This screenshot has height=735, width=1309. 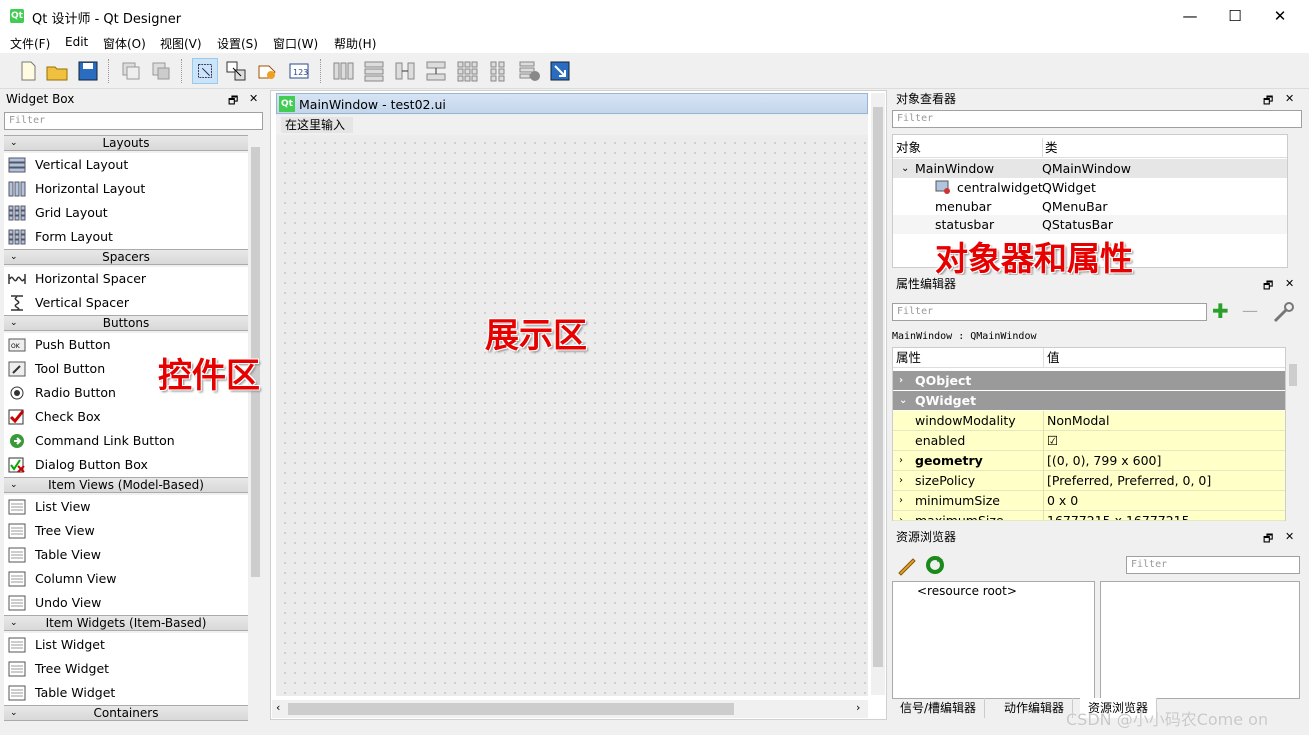 I want to click on property-value: 16777215 x 16777215, so click(x=1116, y=515).